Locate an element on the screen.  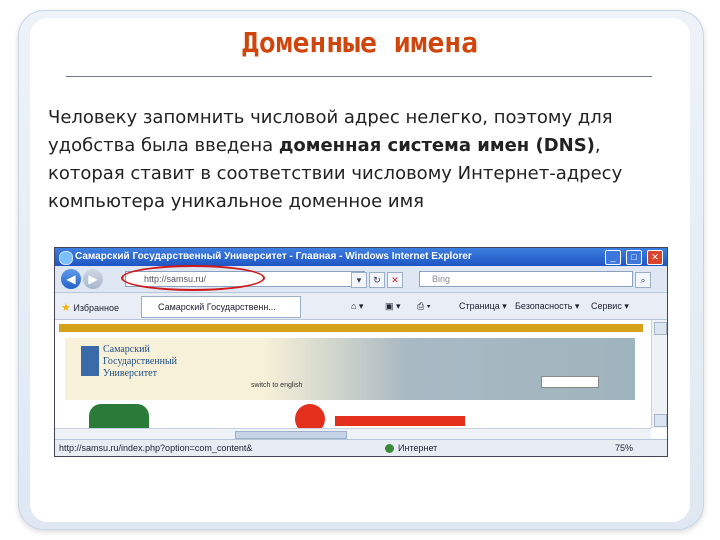
refresh-icon: ↻ is located at coordinates (377, 280).